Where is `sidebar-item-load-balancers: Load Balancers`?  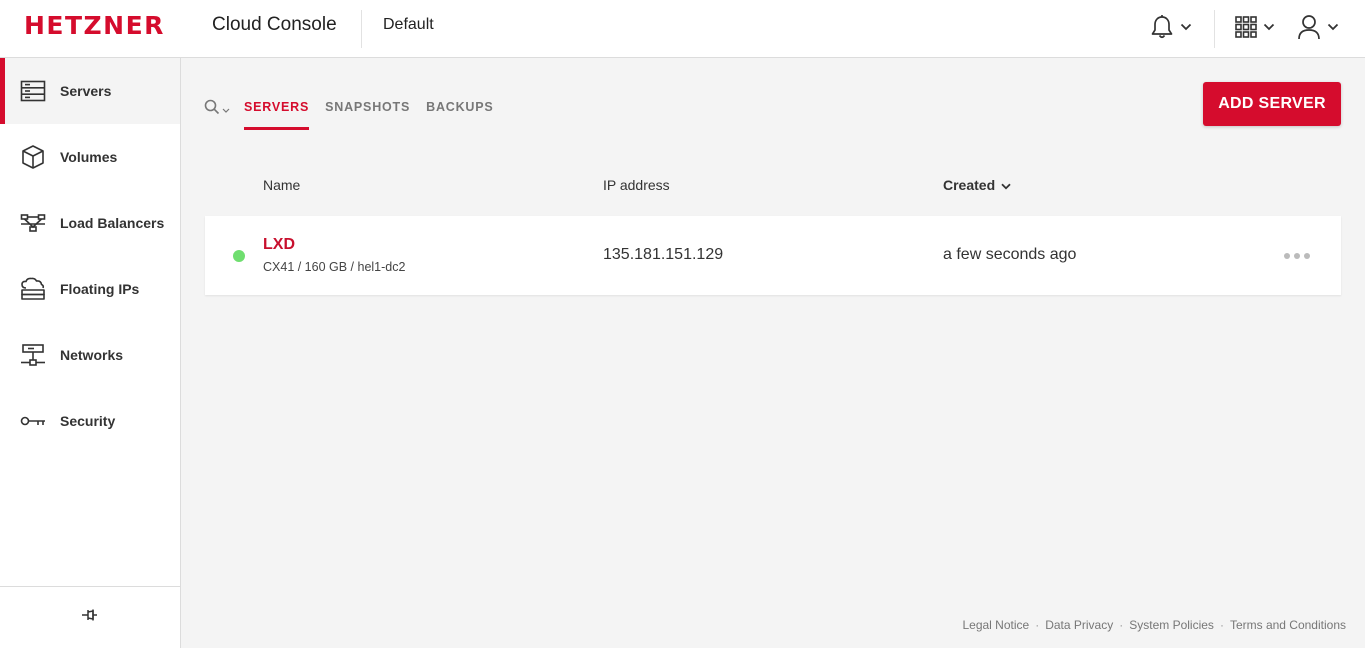 sidebar-item-load-balancers: Load Balancers is located at coordinates (90, 223).